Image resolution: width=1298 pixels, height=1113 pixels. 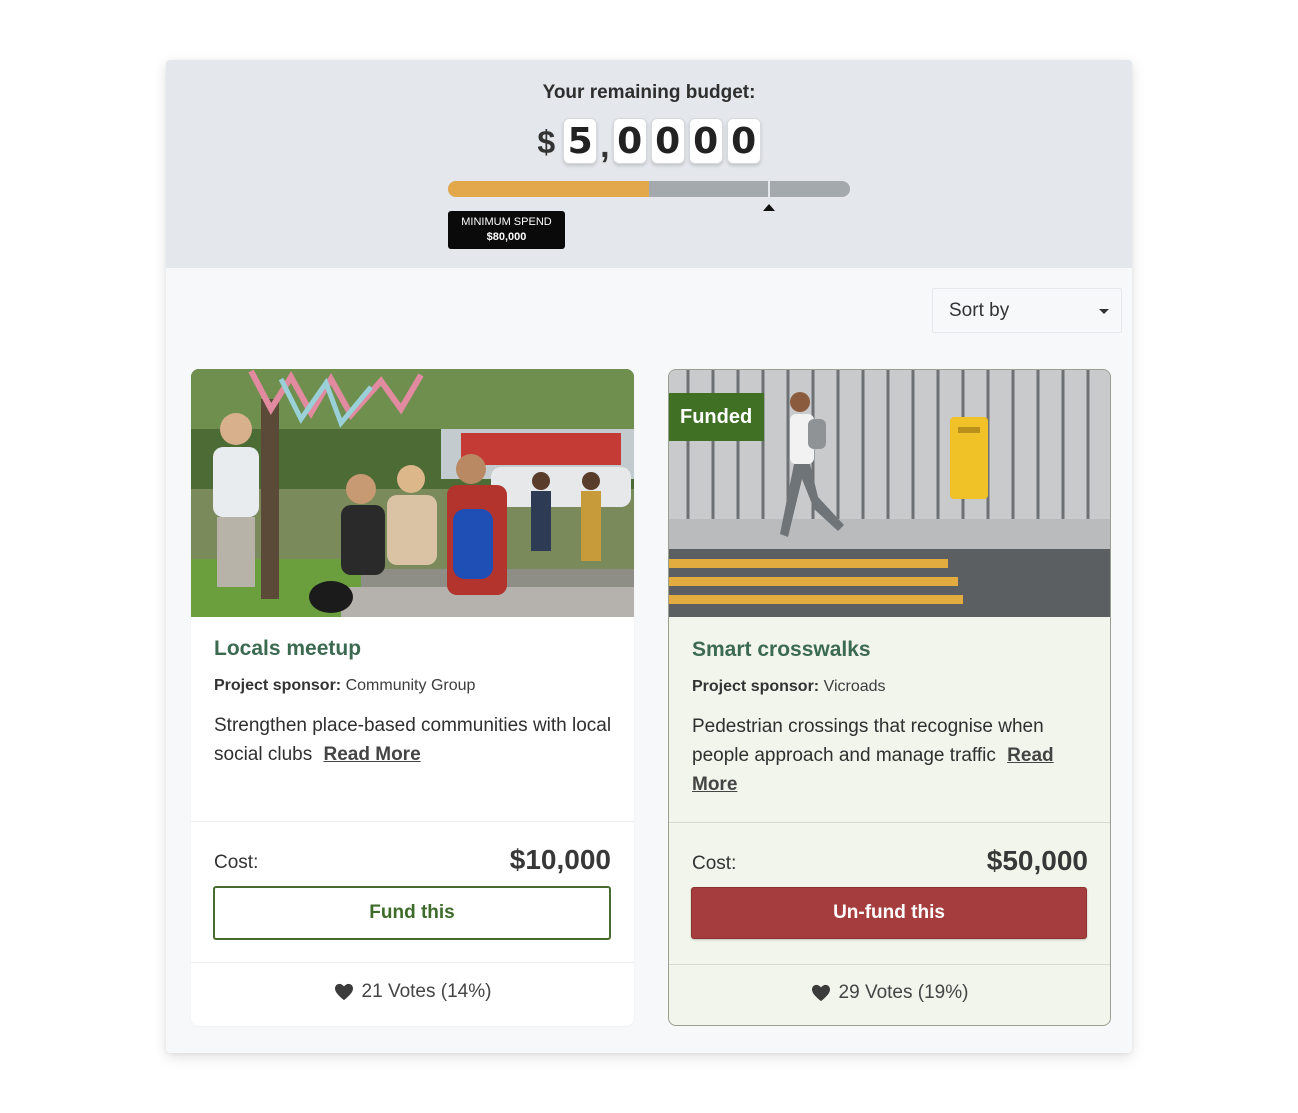 I want to click on sponsor-name: Vicroads, so click(x=854, y=686).